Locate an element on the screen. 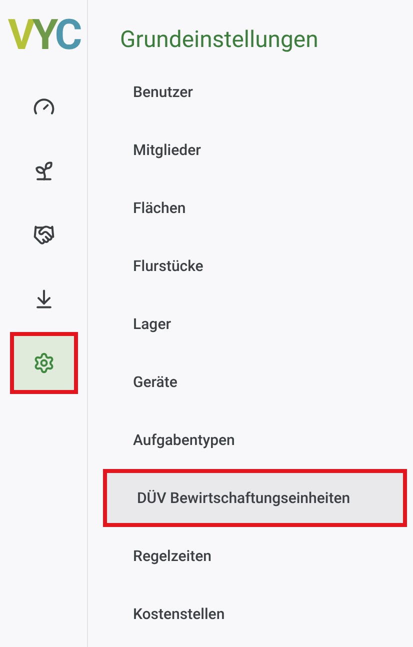 This screenshot has width=413, height=647. page-title: Grundeinstellungen is located at coordinates (220, 40).